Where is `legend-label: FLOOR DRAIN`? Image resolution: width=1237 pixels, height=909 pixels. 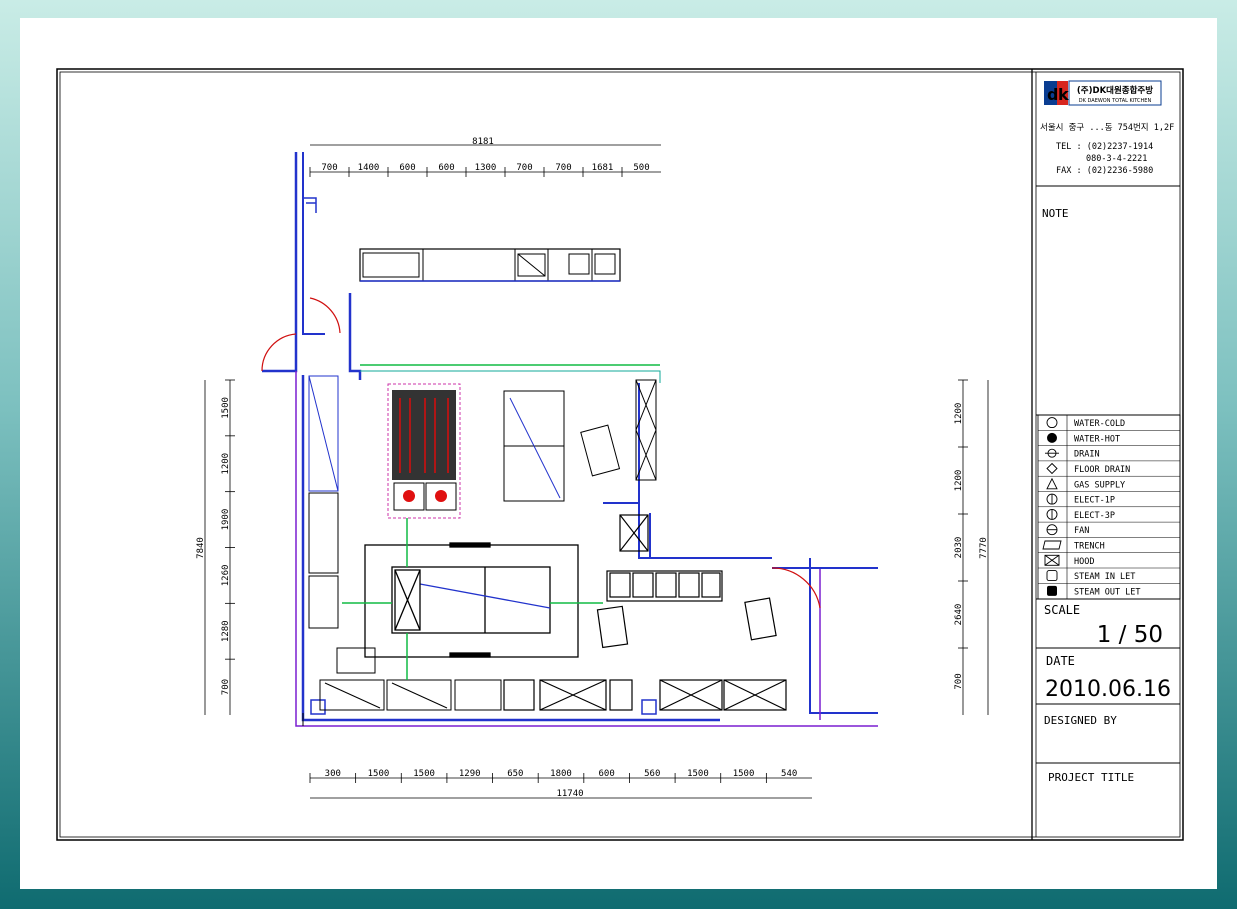
legend-label: FLOOR DRAIN is located at coordinates (1102, 470).